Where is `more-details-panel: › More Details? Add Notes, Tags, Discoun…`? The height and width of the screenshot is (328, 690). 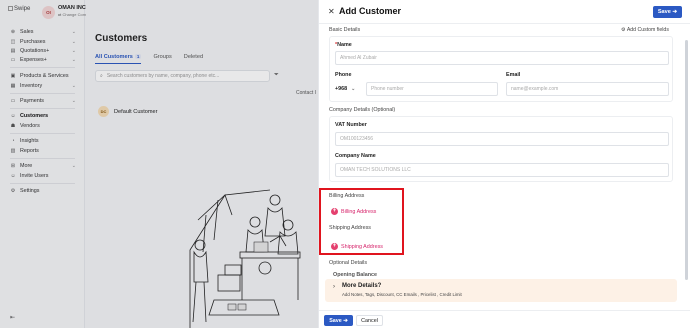
more-details-panel: › More Details? Add Notes, Tags, Discoun… is located at coordinates (501, 290).